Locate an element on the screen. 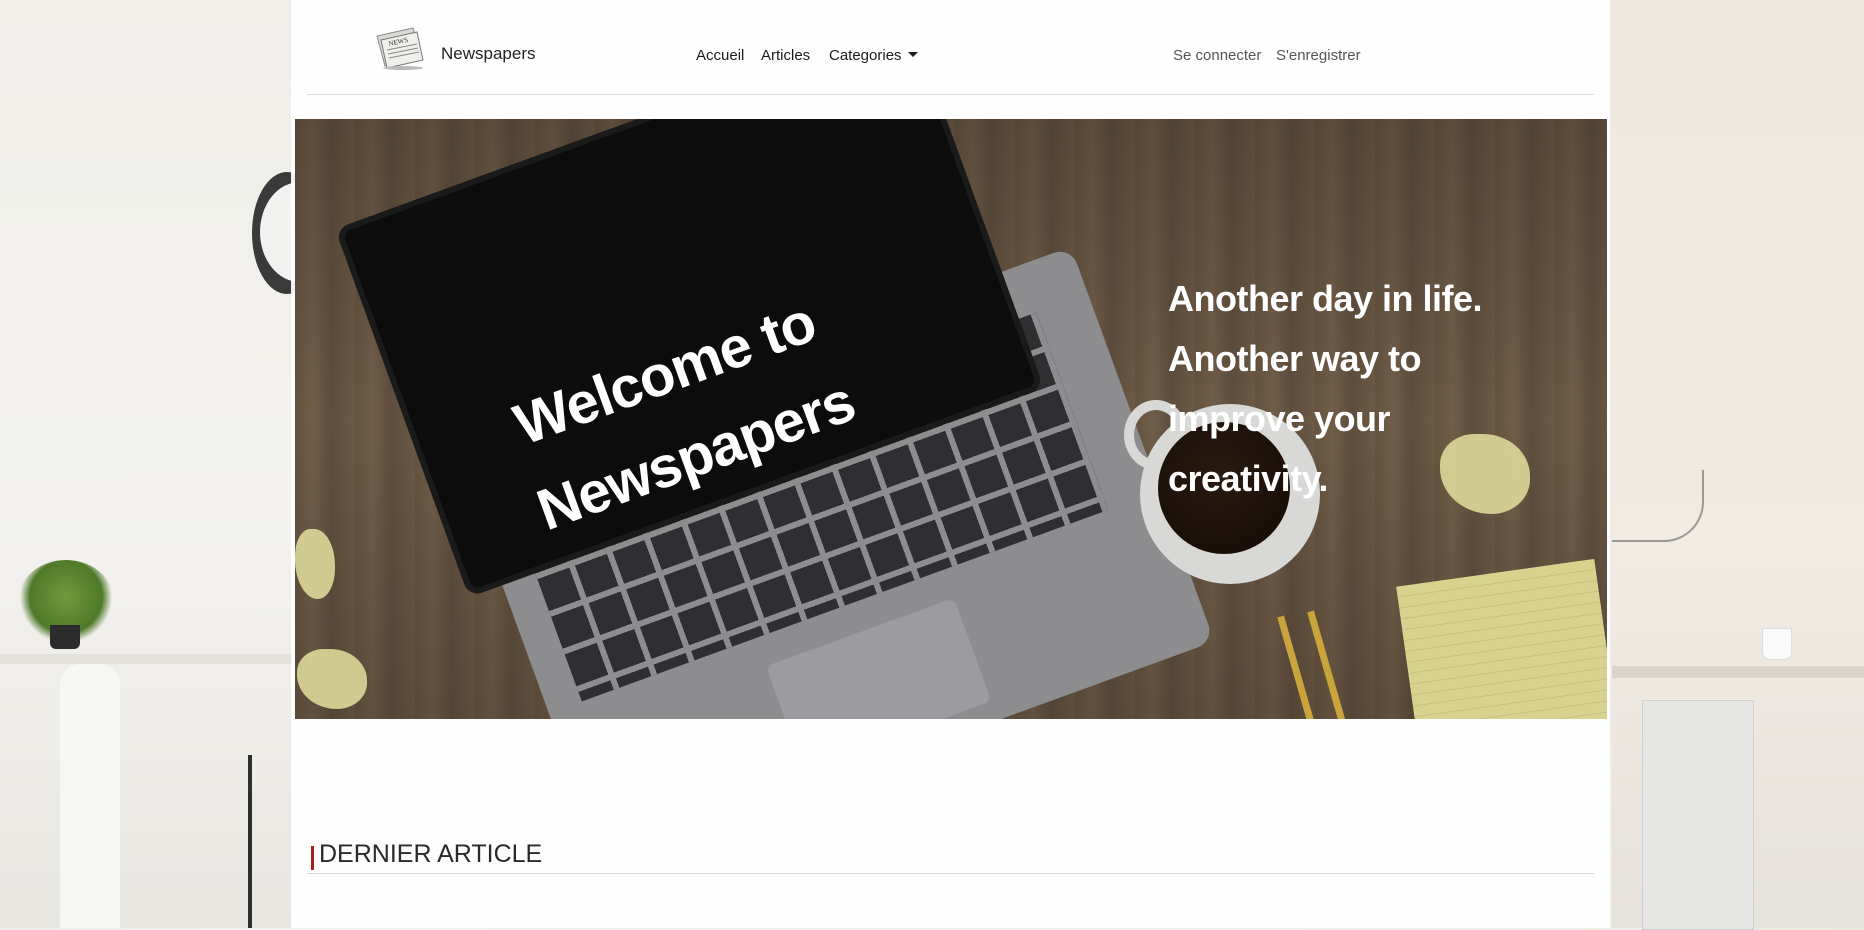  tagline-line: improve your is located at coordinates (1279, 418).